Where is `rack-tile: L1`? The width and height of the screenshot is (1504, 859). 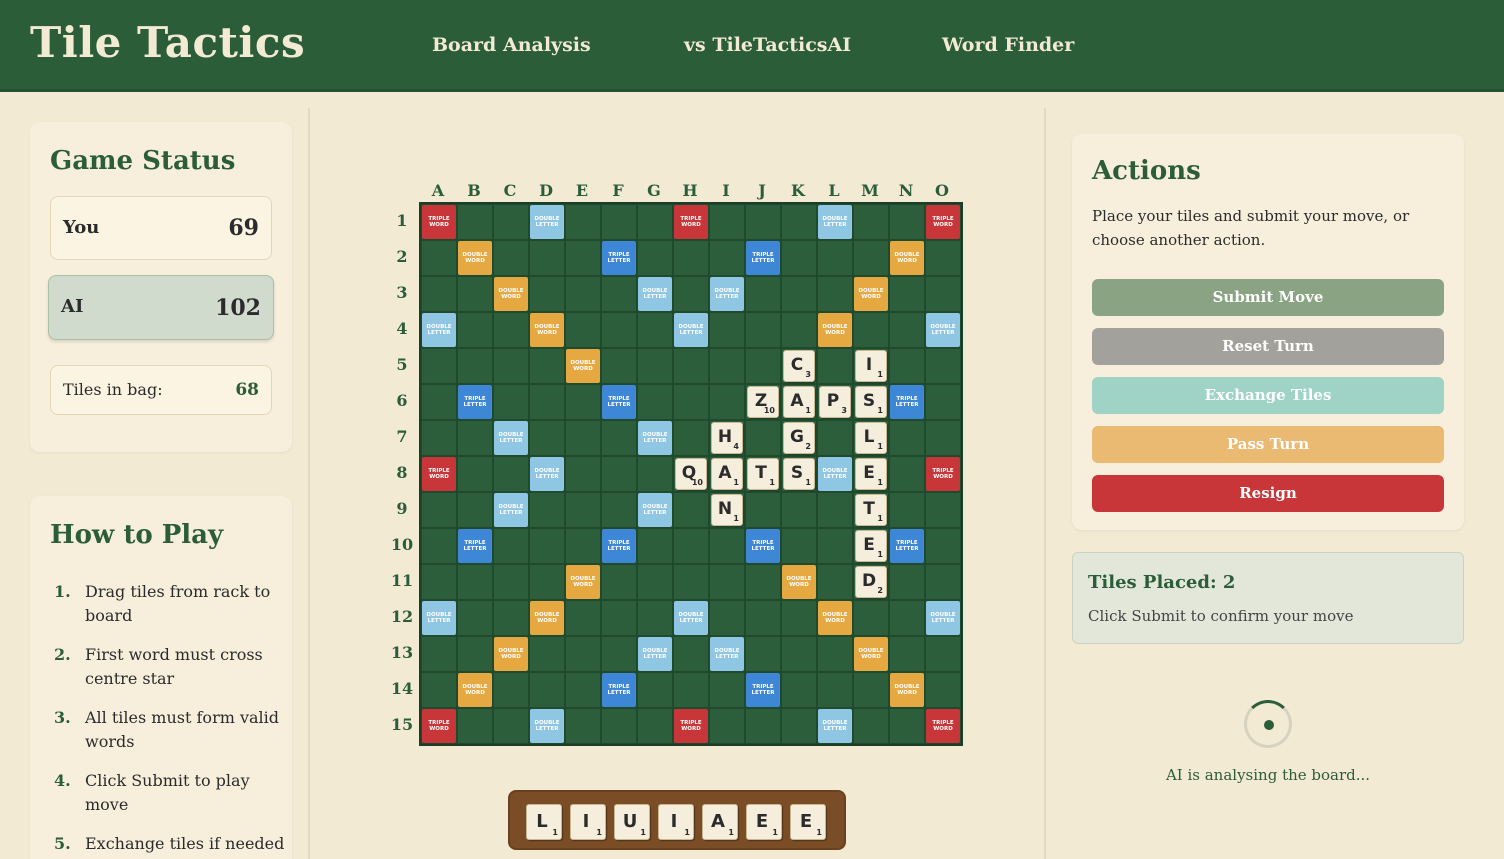 rack-tile: L1 is located at coordinates (544, 822).